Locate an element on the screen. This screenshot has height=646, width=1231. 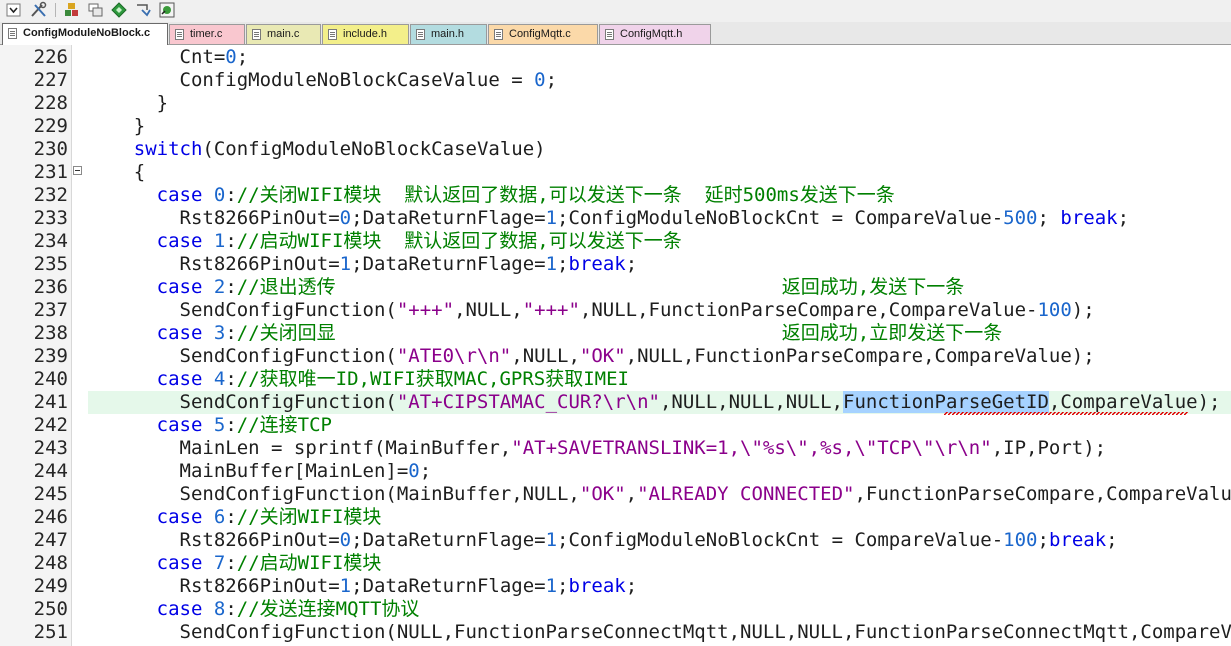
keyword-token: switch is located at coordinates (168, 149).